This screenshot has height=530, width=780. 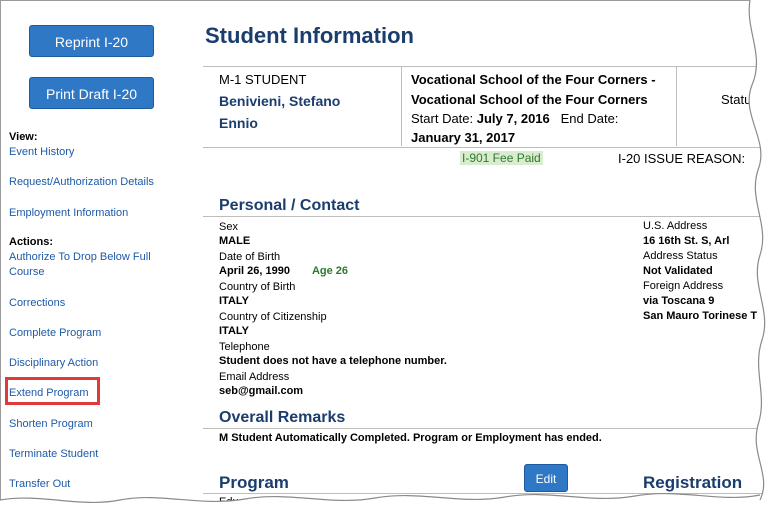 What do you see at coordinates (442, 118) in the screenshot?
I see `start-date-label: Start Date:` at bounding box center [442, 118].